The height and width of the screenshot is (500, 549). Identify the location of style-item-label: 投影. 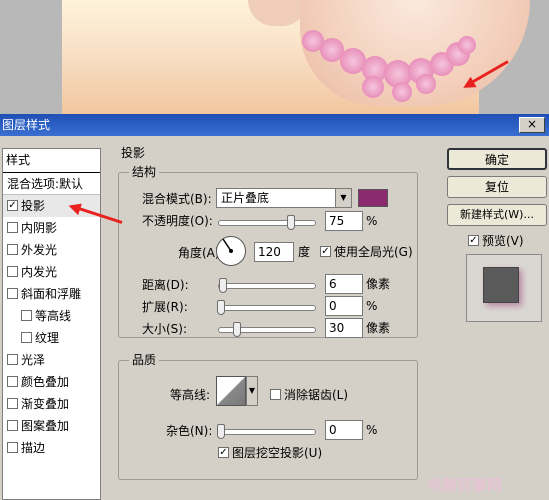
(33, 206).